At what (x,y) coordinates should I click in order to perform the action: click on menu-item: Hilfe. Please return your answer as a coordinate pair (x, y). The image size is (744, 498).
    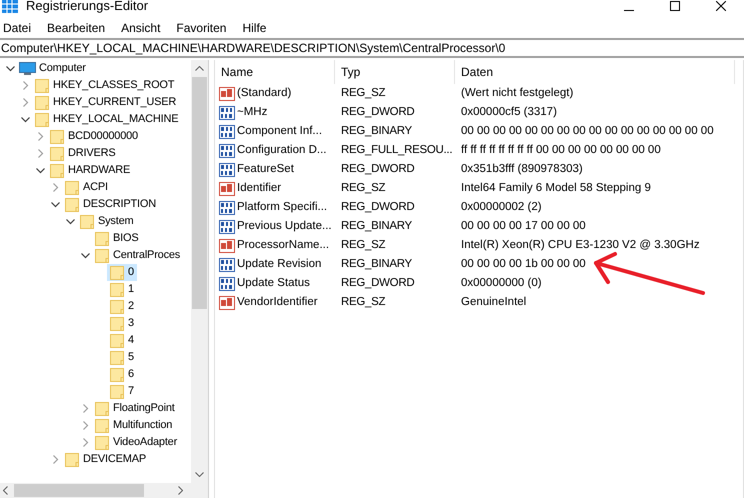
    Looking at the image, I should click on (254, 28).